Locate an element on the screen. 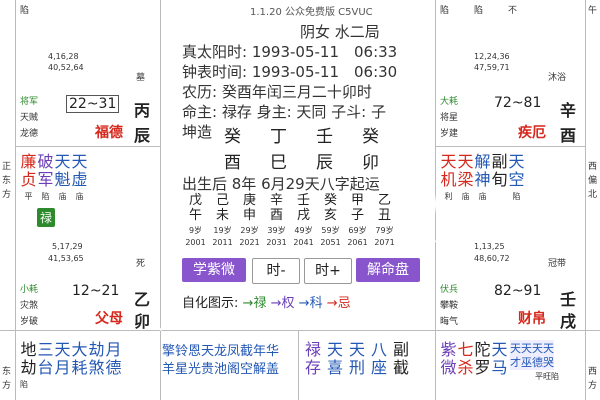 The height and width of the screenshot is (400, 600). rm-palace-type: 财帛 is located at coordinates (532, 318).